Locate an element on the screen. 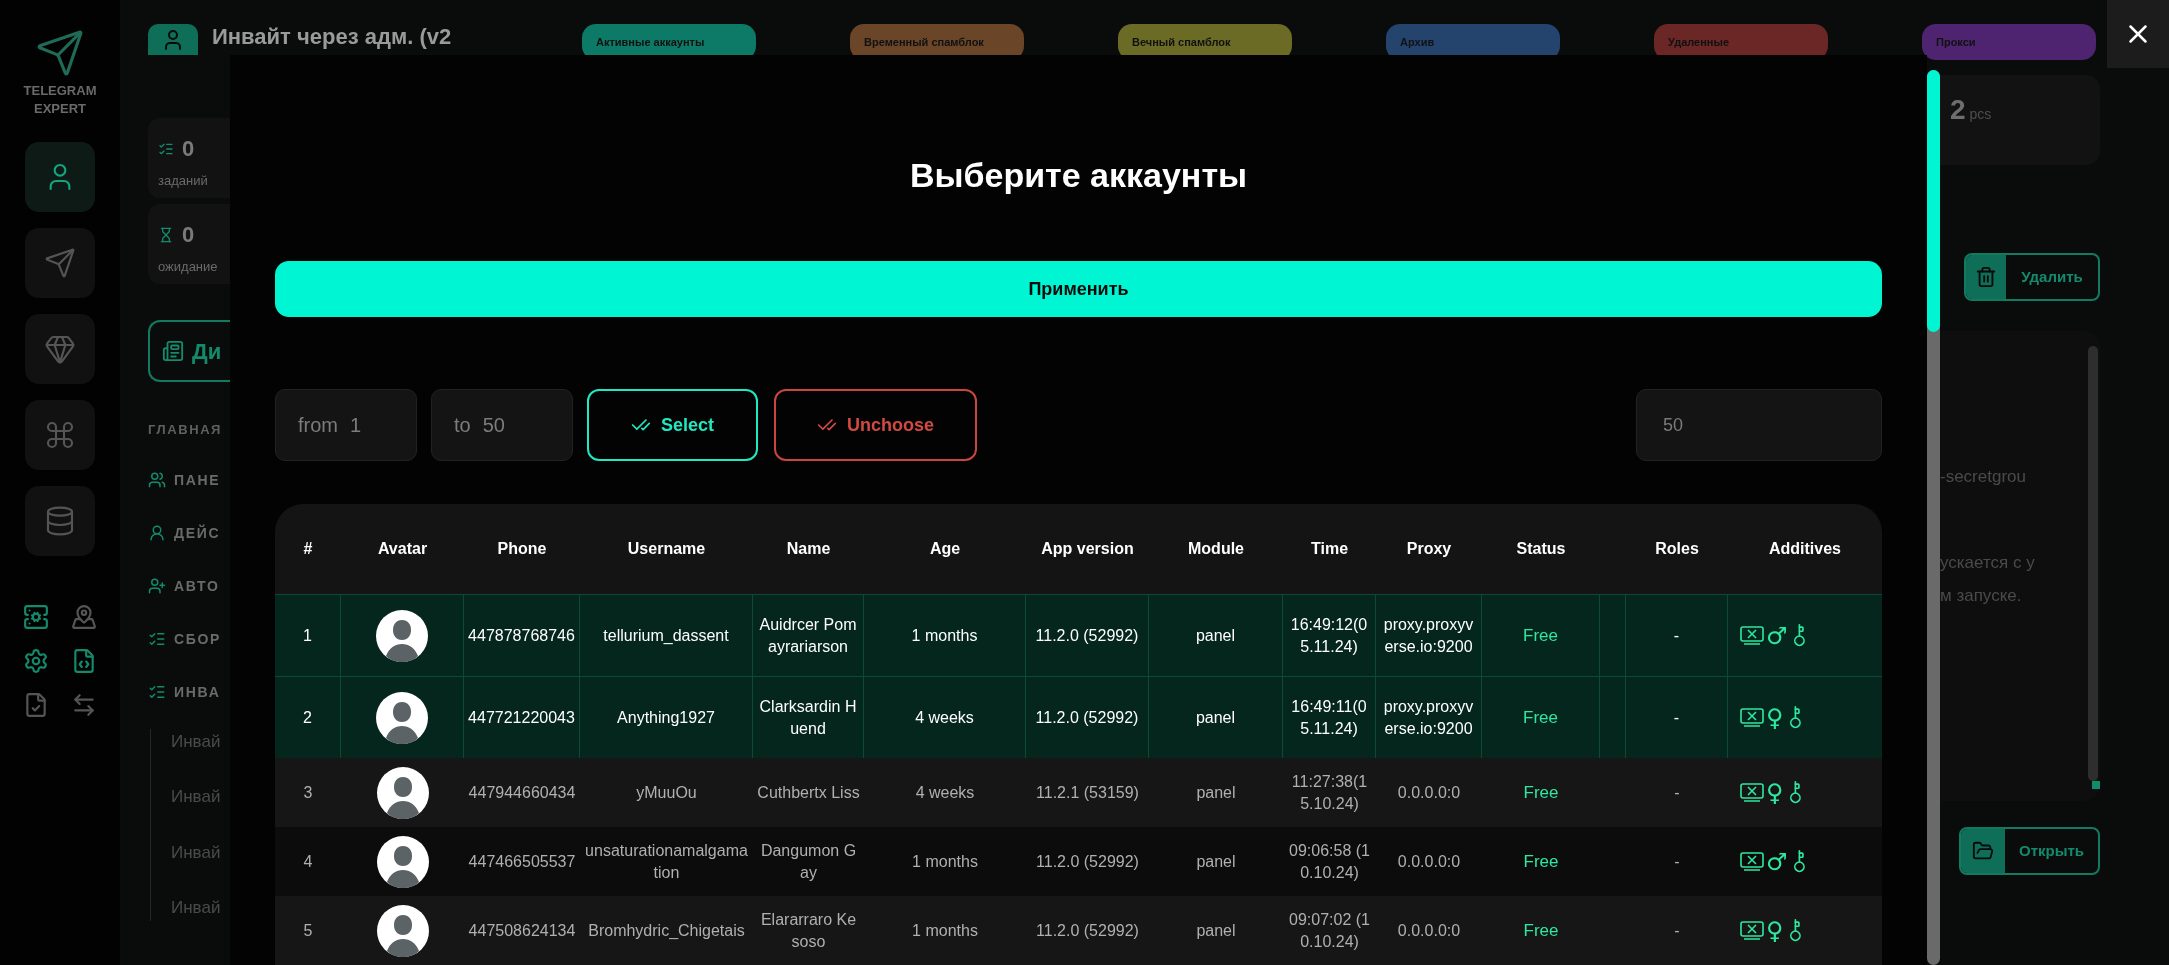 The width and height of the screenshot is (2169, 965). column-header: Module is located at coordinates (1216, 549).